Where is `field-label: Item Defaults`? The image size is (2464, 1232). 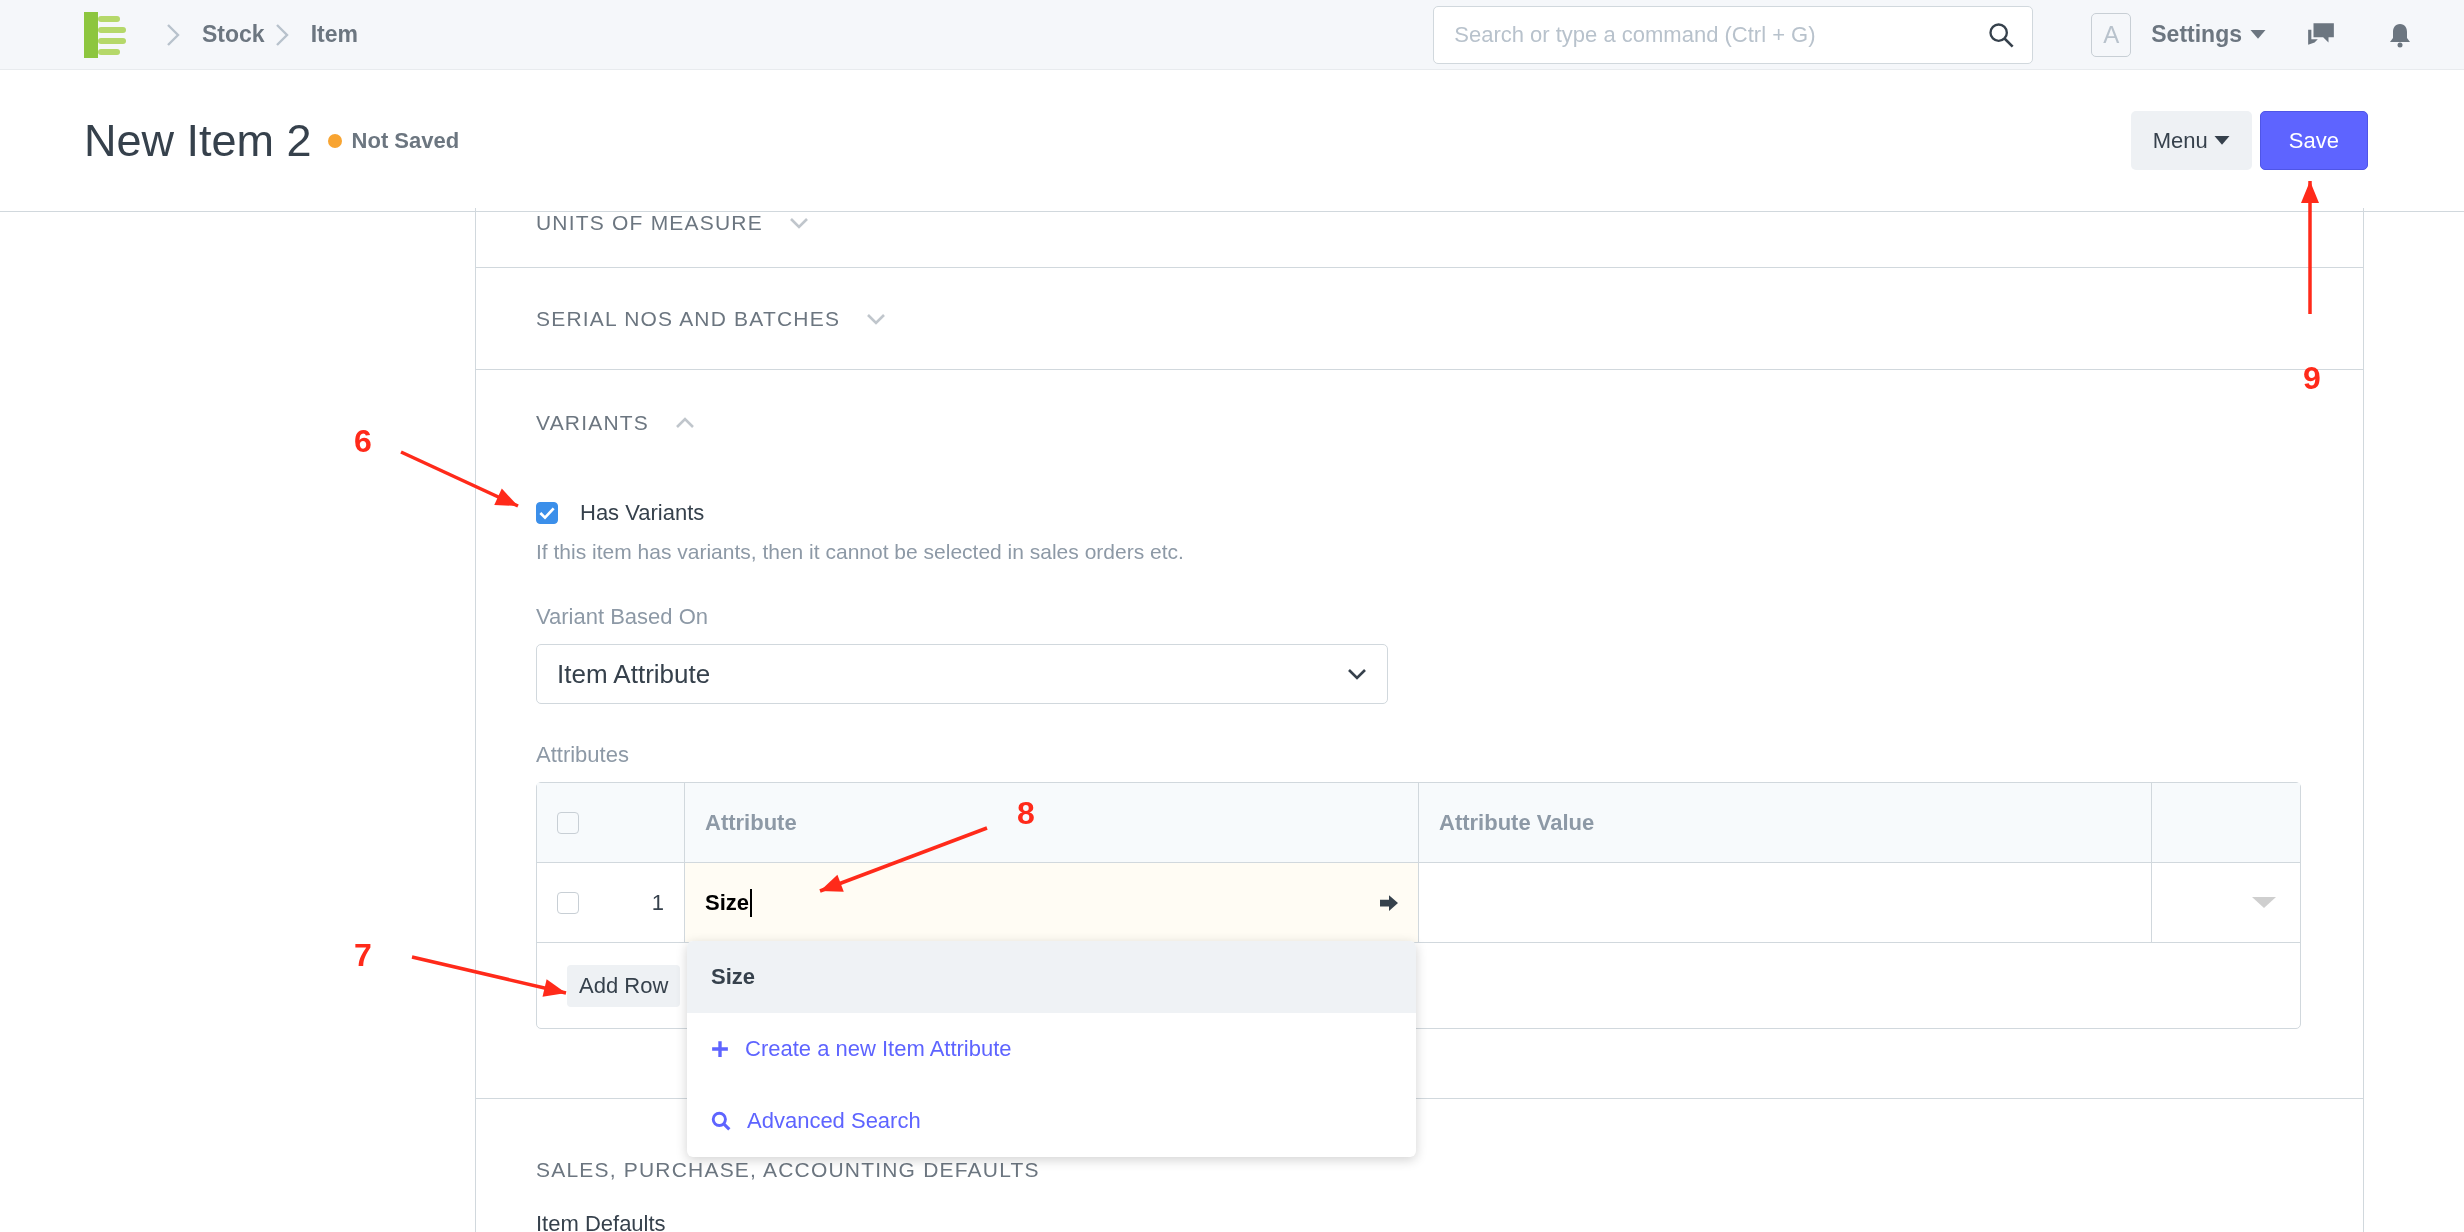 field-label: Item Defaults is located at coordinates (601, 1221).